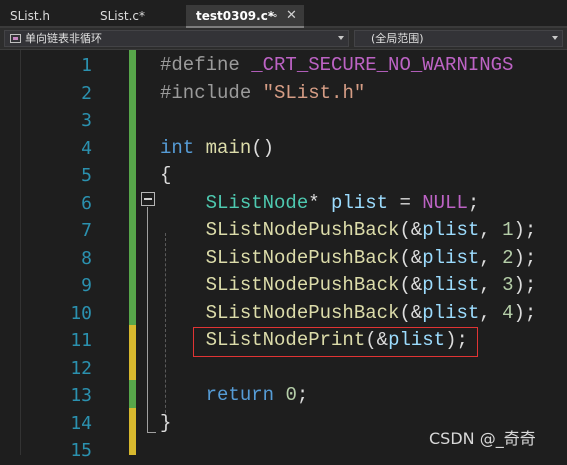 The height and width of the screenshot is (465, 567). I want to click on code-token: *, so click(320, 202).